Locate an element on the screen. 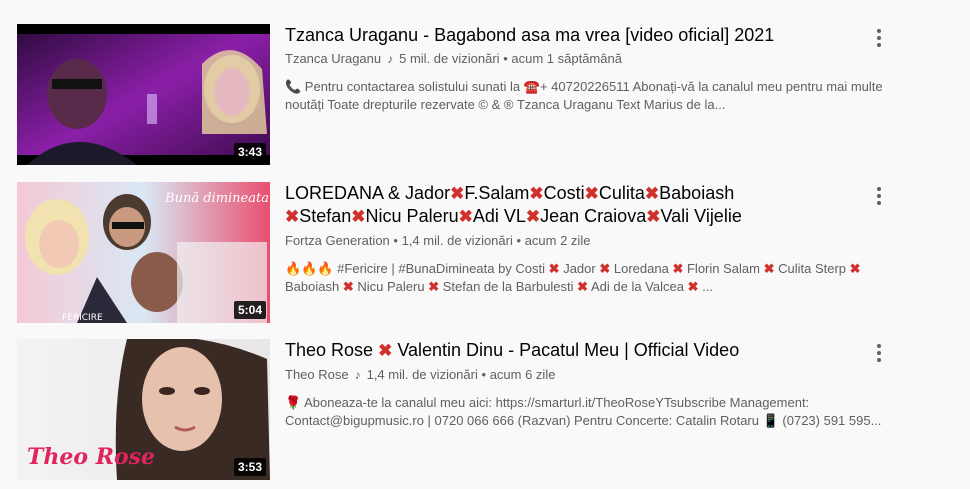 The image size is (970, 489). video-thumbnail: Bună dimineata FERICIRE 5:04 is located at coordinates (143, 252).